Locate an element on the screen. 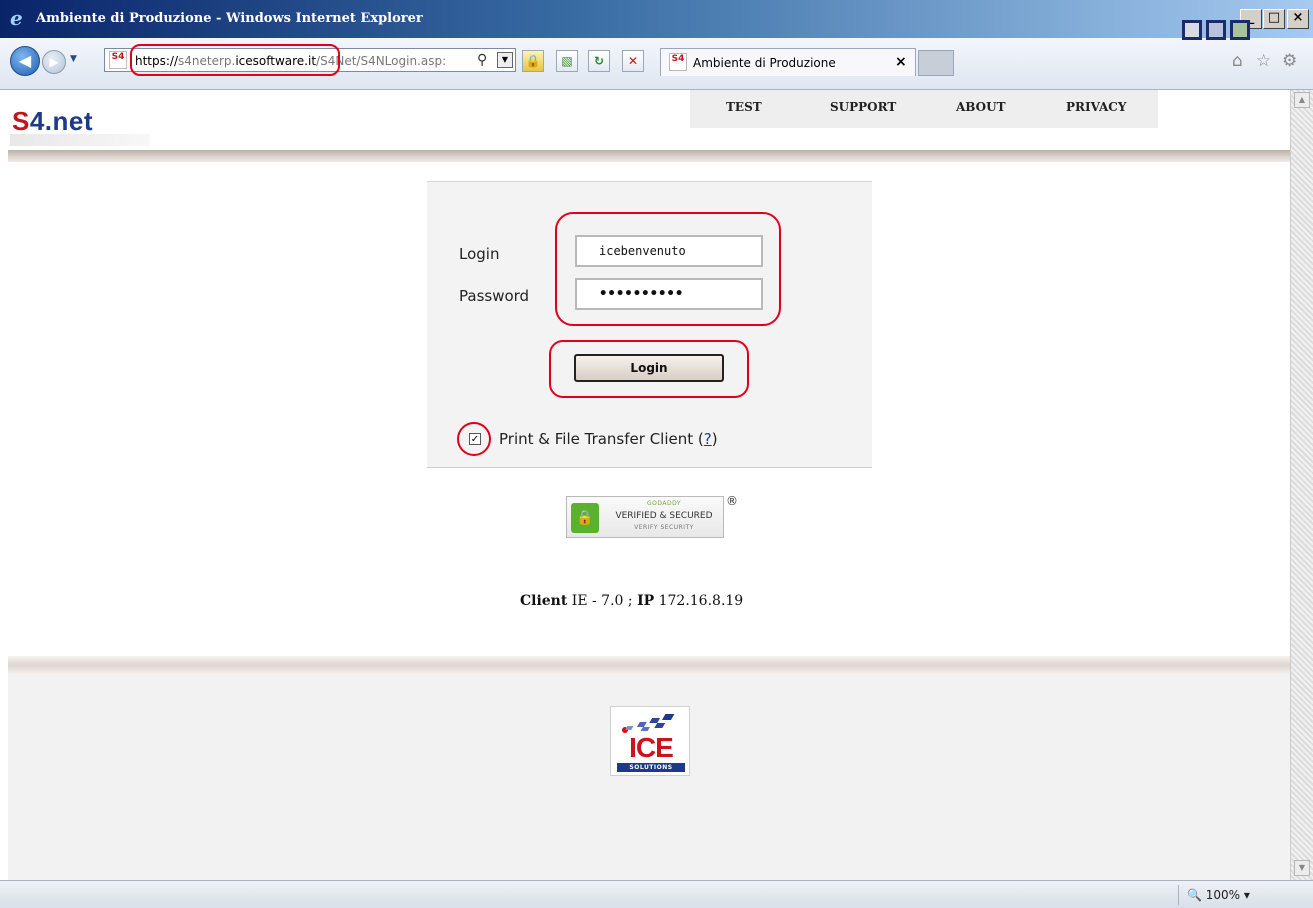 The image size is (1313, 908). ice-solutions-logo: ICE SOLUTIONS is located at coordinates (650, 741).